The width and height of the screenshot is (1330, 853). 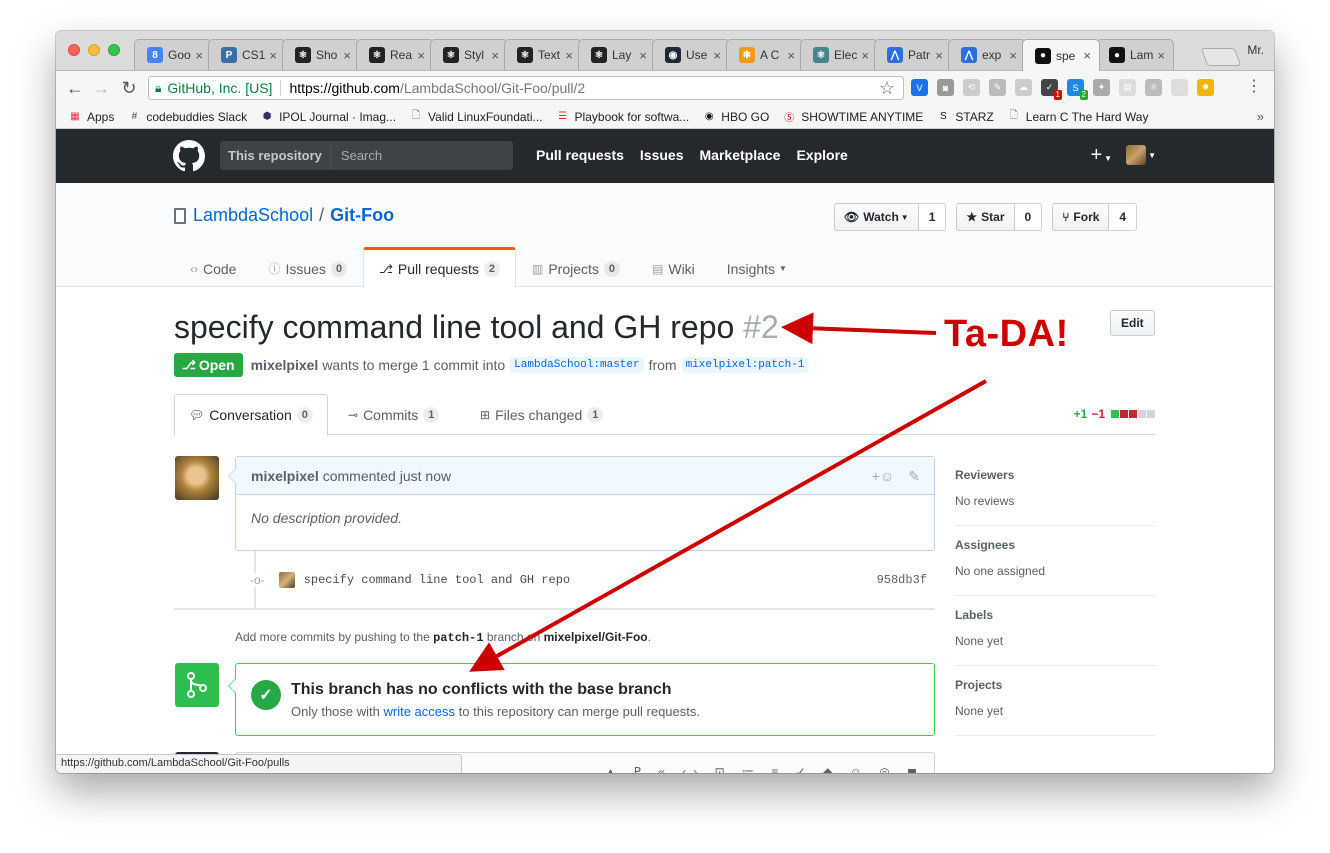 I want to click on new-tab-button, so click(x=1221, y=57).